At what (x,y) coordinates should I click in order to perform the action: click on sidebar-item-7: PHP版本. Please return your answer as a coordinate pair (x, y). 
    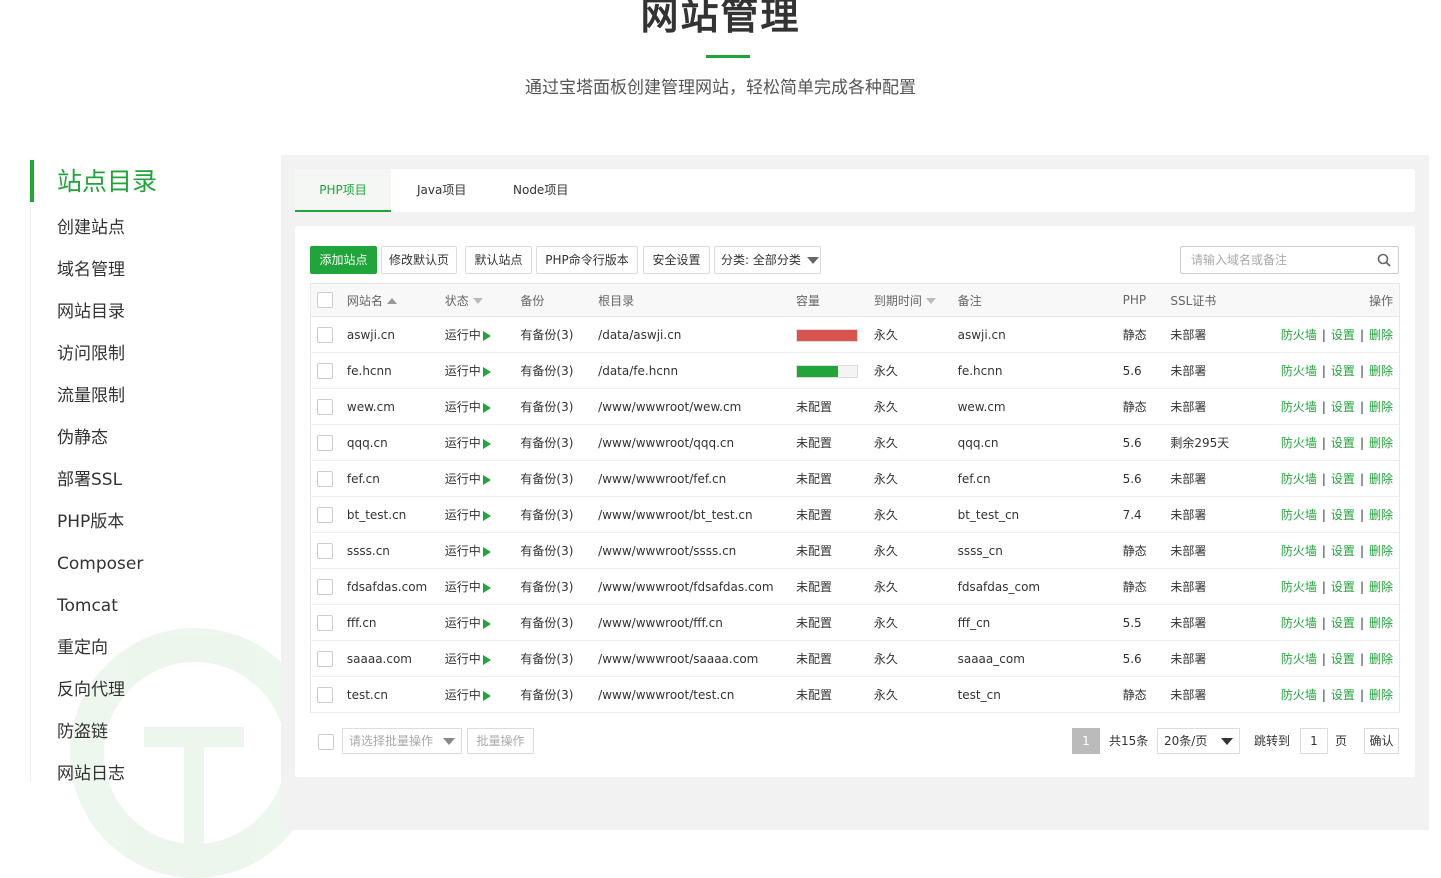
    Looking at the image, I should click on (90, 522).